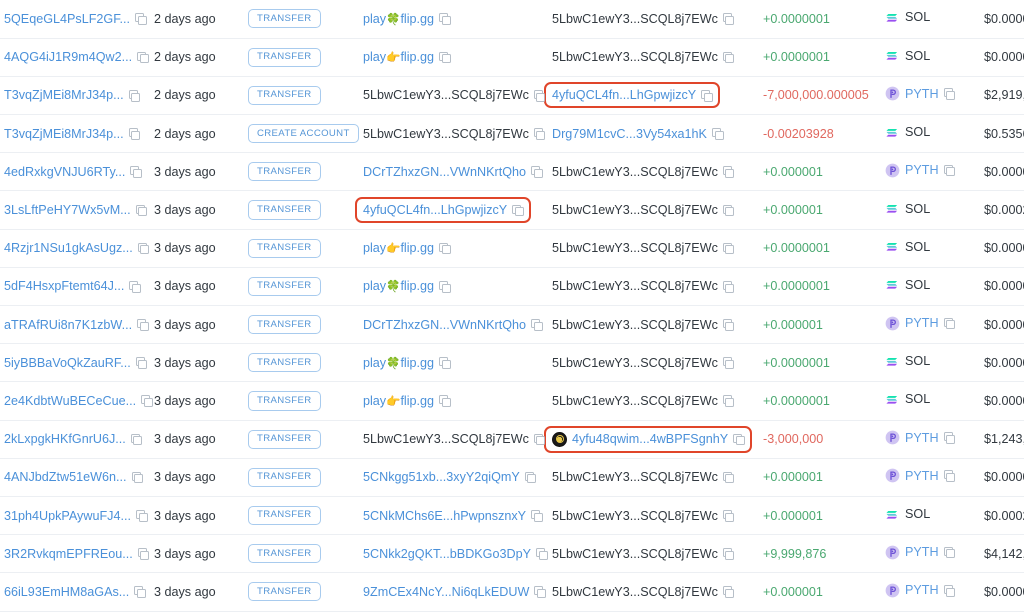 The height and width of the screenshot is (612, 1024). What do you see at coordinates (303, 134) in the screenshot?
I see `instruction-type-badge: CREATE ACCOUNT` at bounding box center [303, 134].